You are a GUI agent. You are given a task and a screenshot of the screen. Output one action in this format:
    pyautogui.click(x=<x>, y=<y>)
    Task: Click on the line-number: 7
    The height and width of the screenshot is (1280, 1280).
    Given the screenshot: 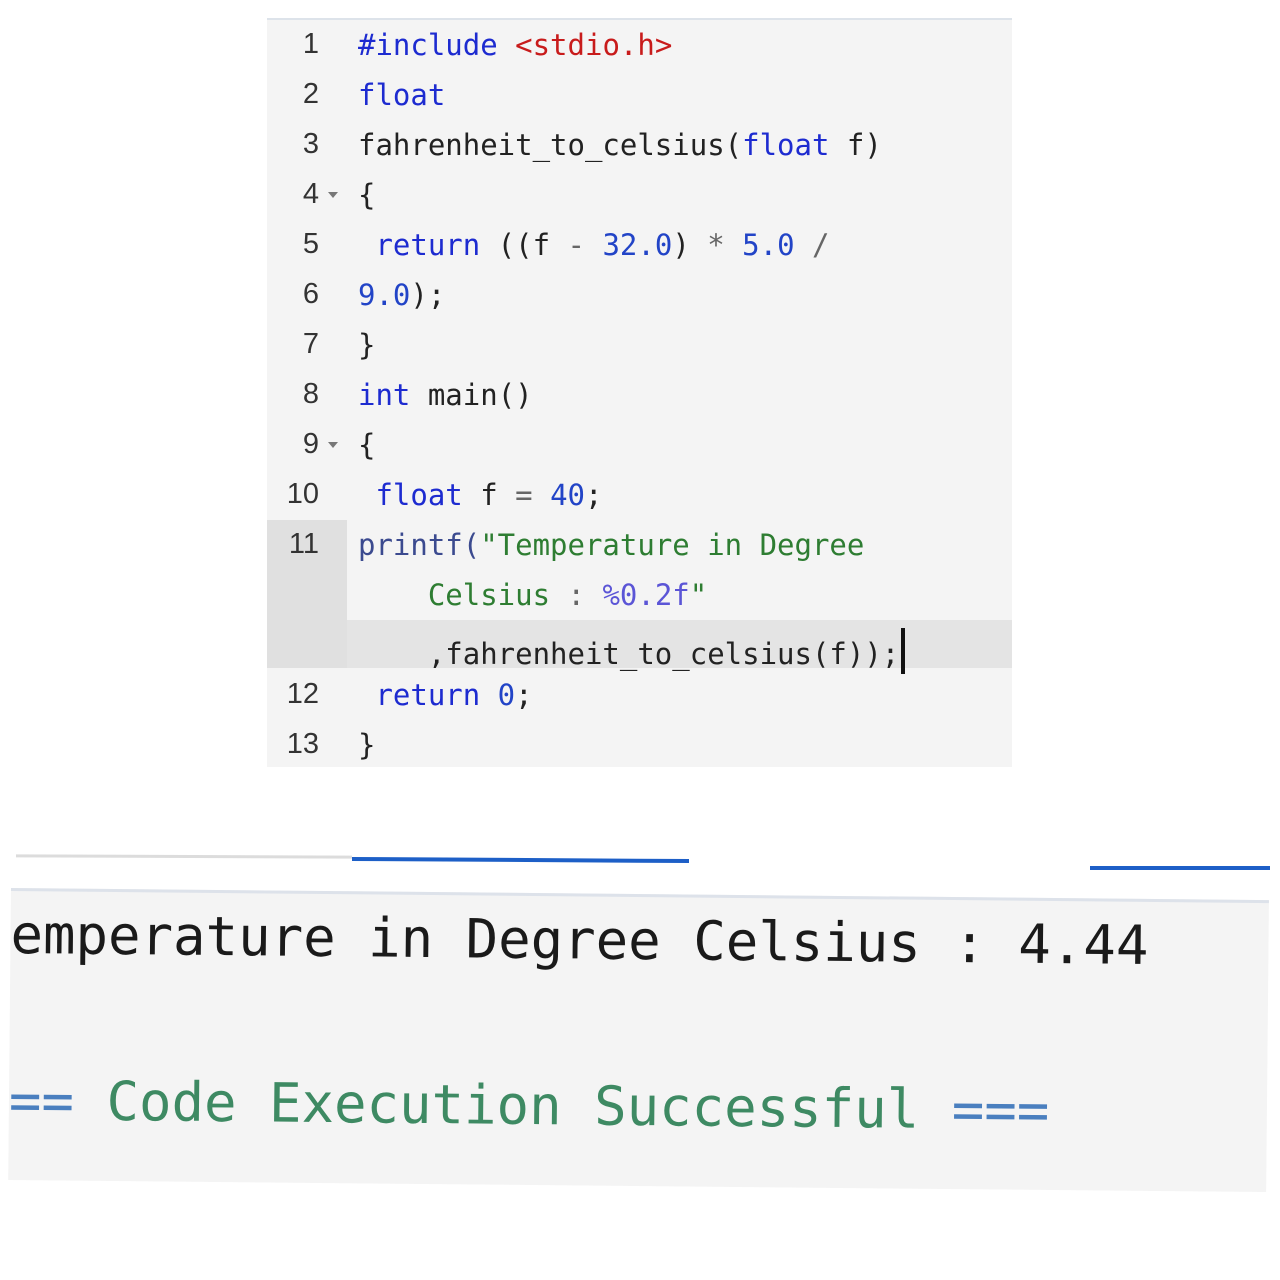 What is the action you would take?
    pyautogui.click(x=310, y=344)
    